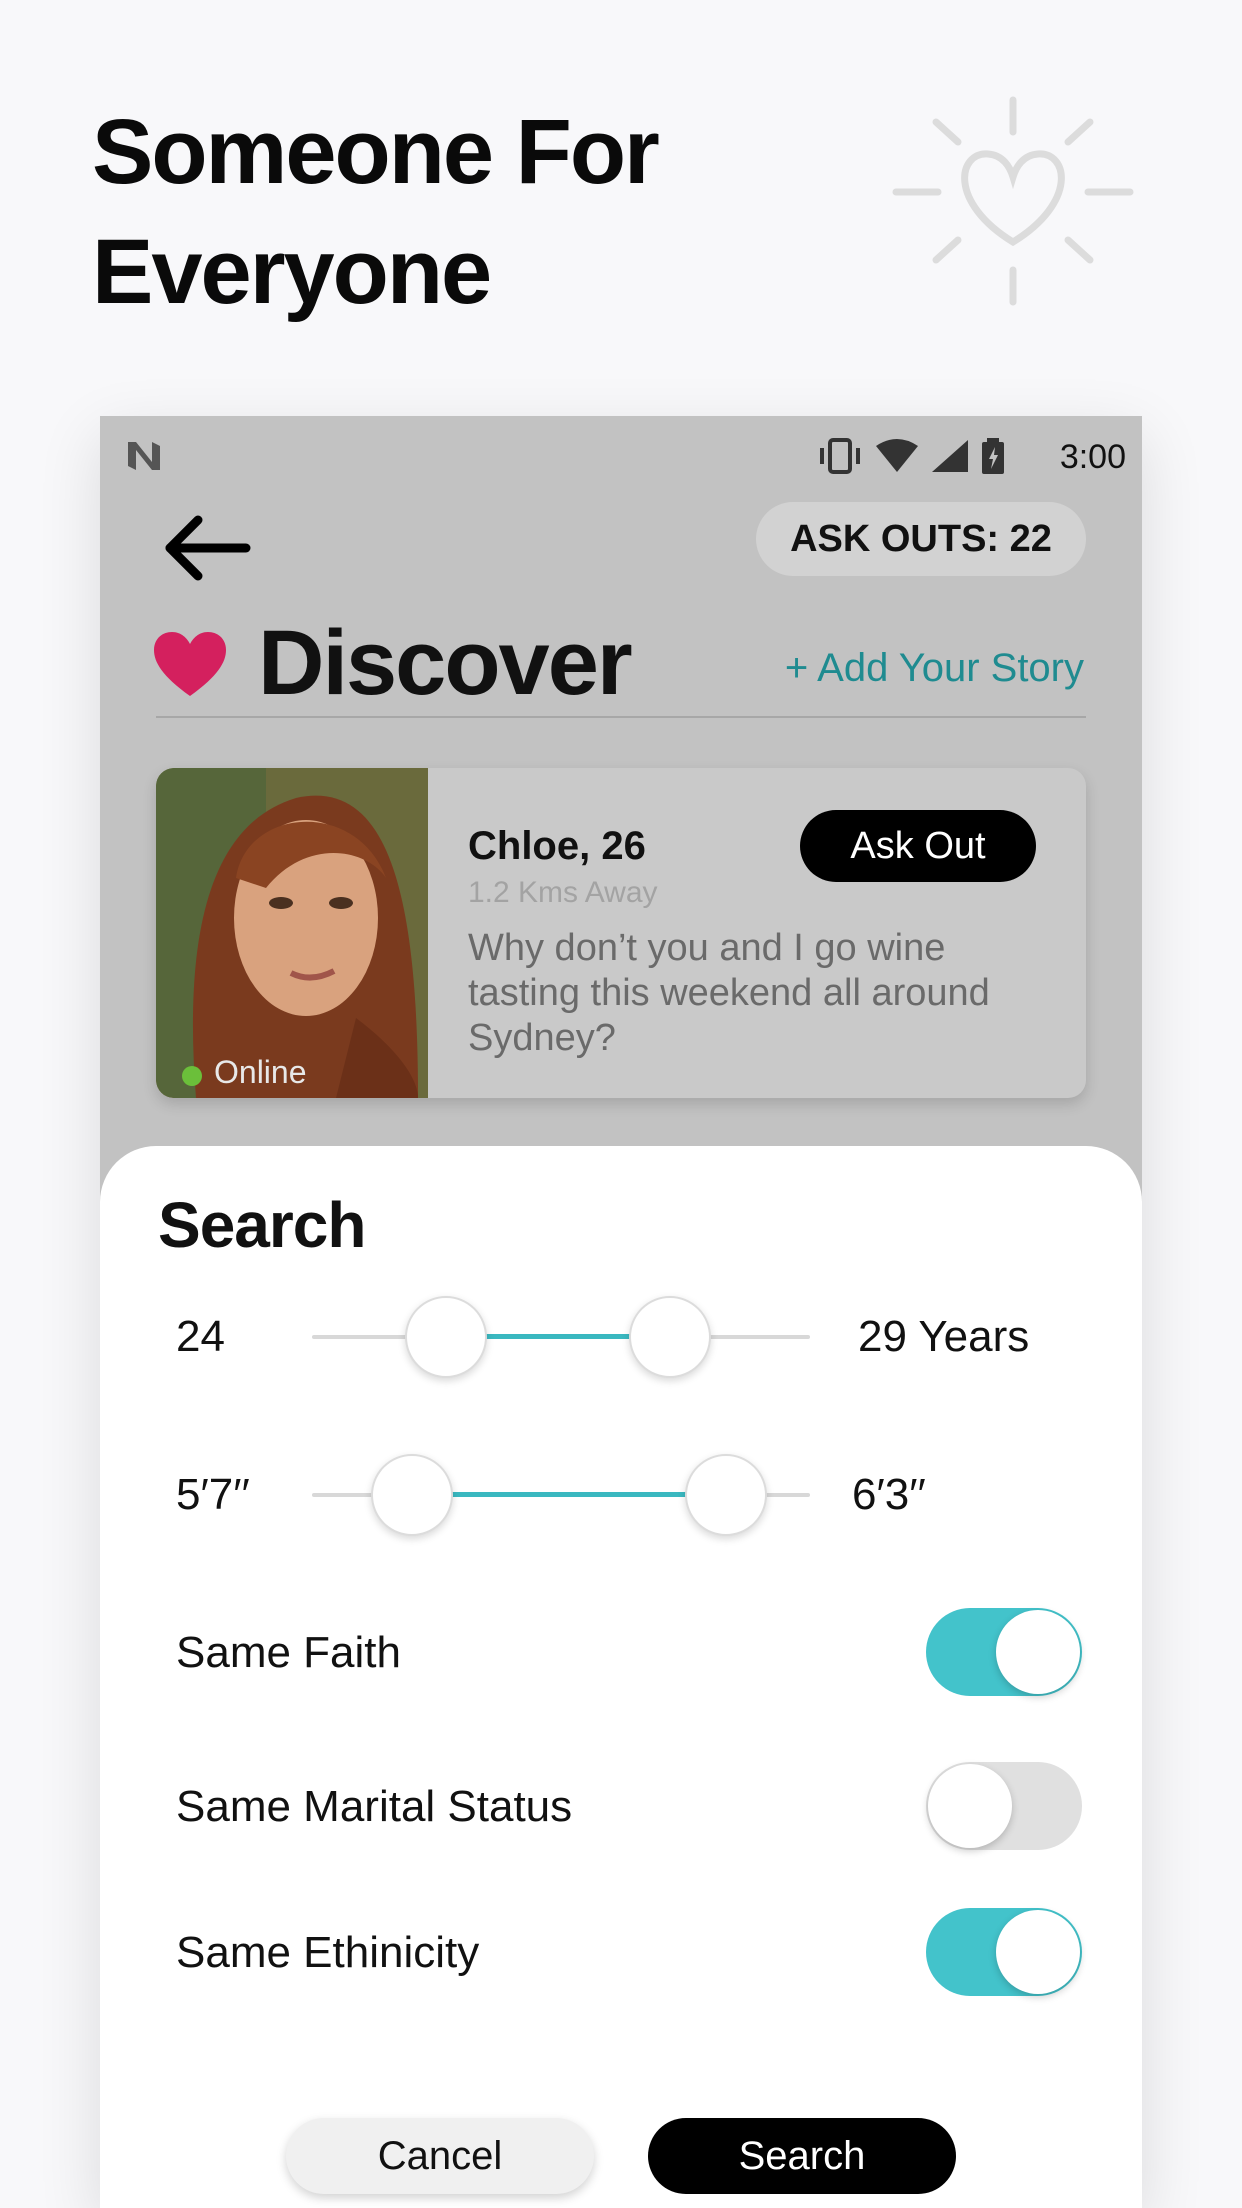  I want to click on toggle-row-same-marital-status: Same Marital Status, so click(621, 1804).